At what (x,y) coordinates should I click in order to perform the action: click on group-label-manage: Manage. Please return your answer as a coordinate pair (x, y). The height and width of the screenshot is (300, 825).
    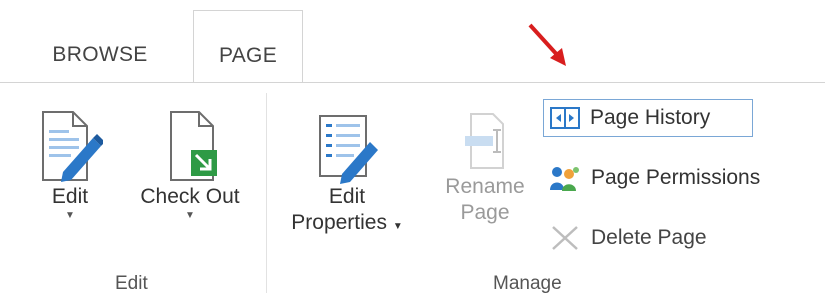
    Looking at the image, I should click on (527, 283).